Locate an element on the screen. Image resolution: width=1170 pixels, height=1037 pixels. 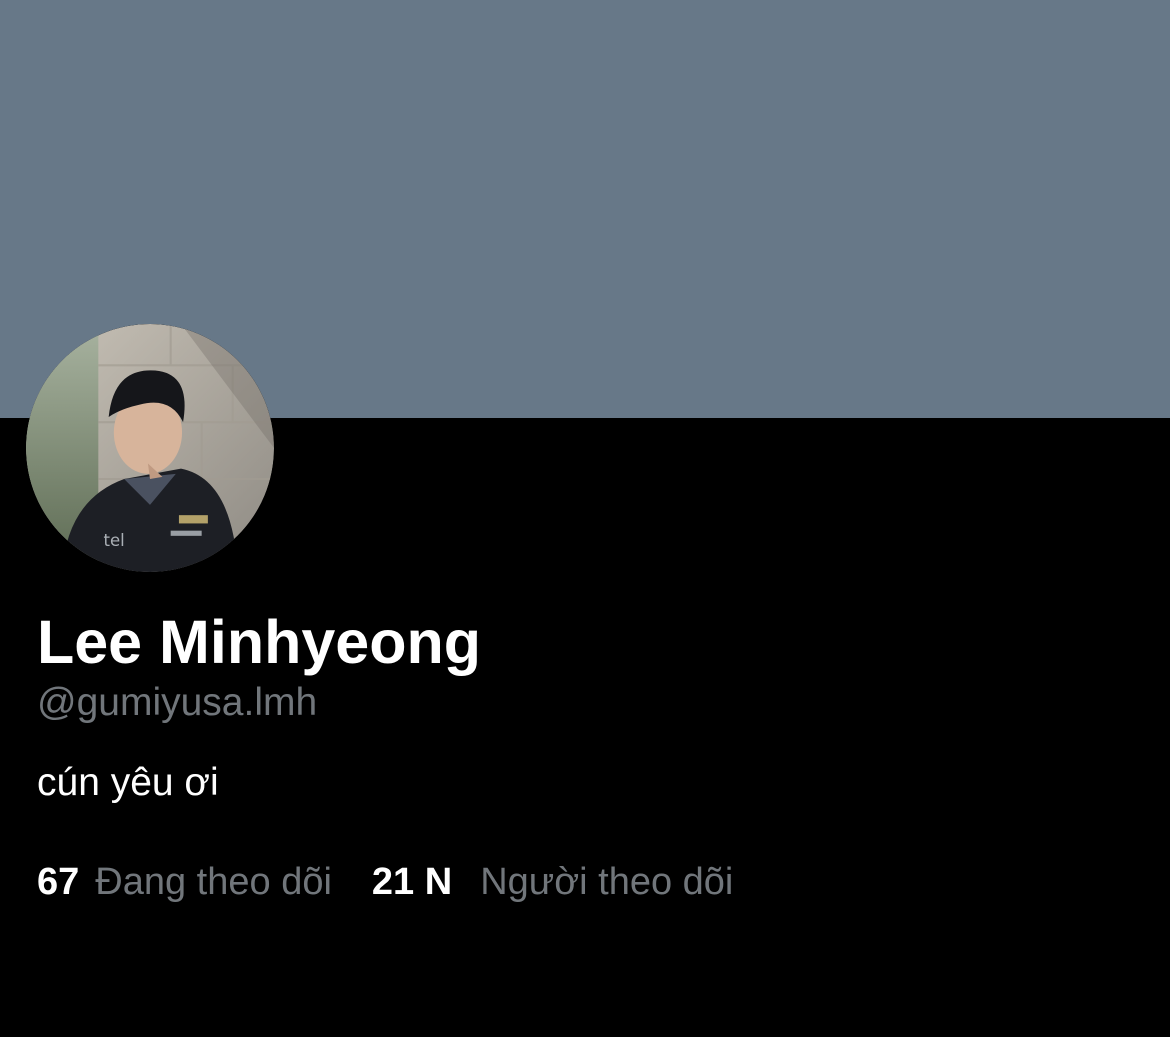
profile-display-name: Lee Minhyeong is located at coordinates (259, 642).